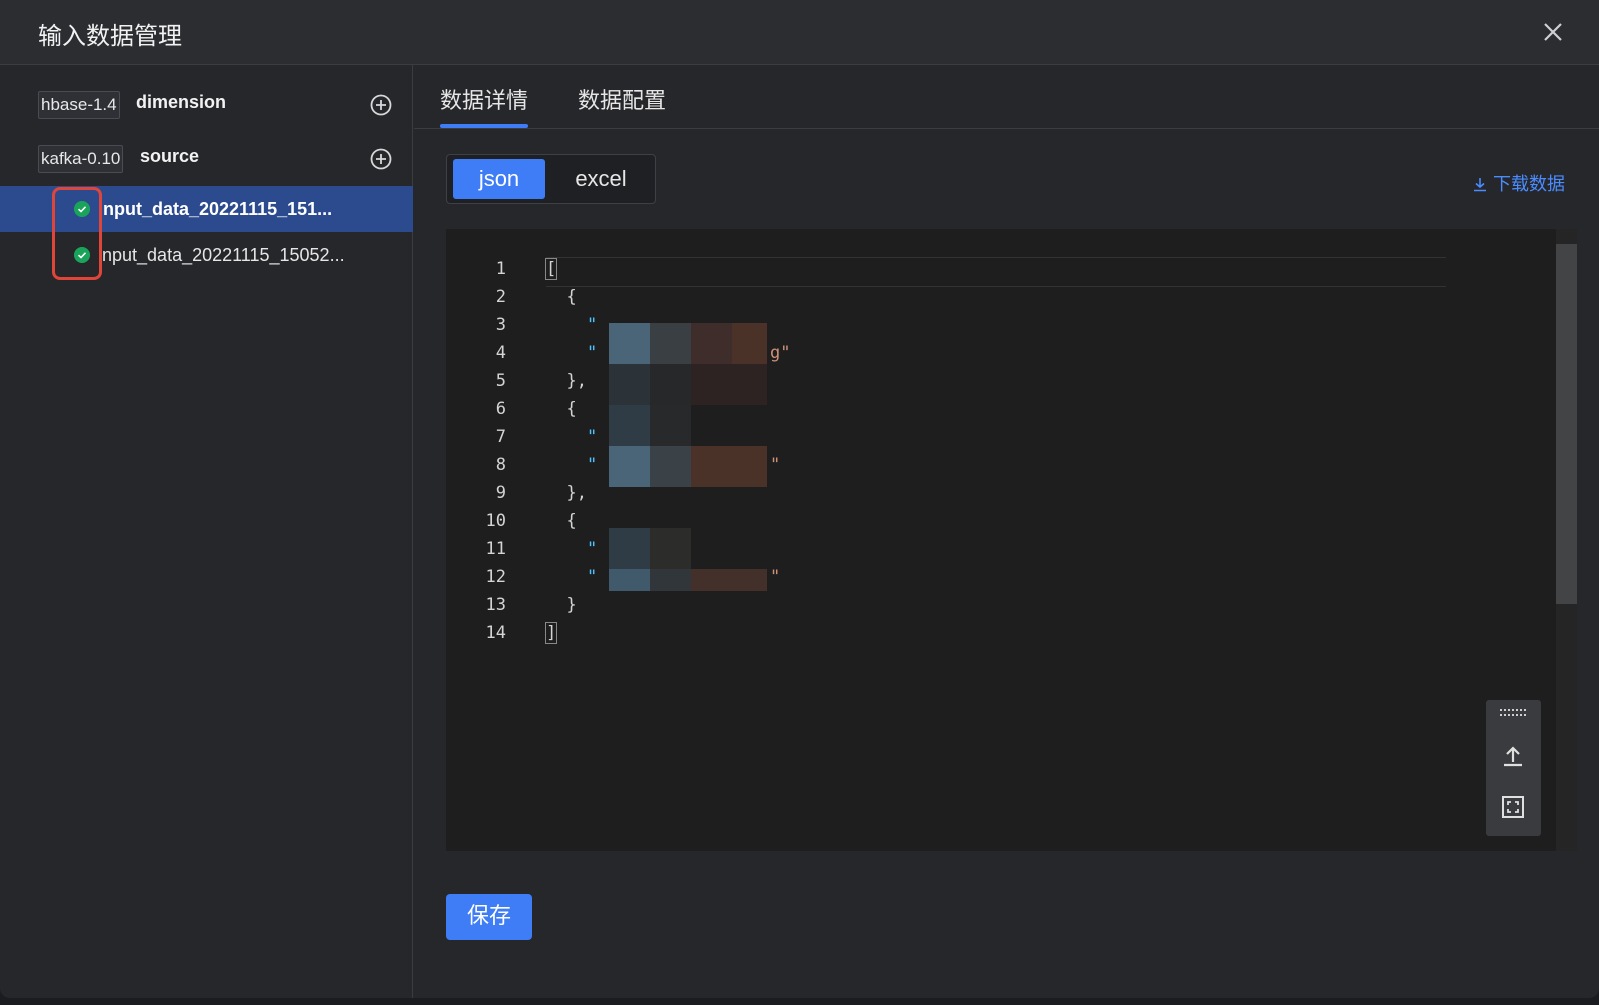 This screenshot has width=1599, height=1005. Describe the element at coordinates (1513, 807) in the screenshot. I see `fit-screen-icon` at that location.